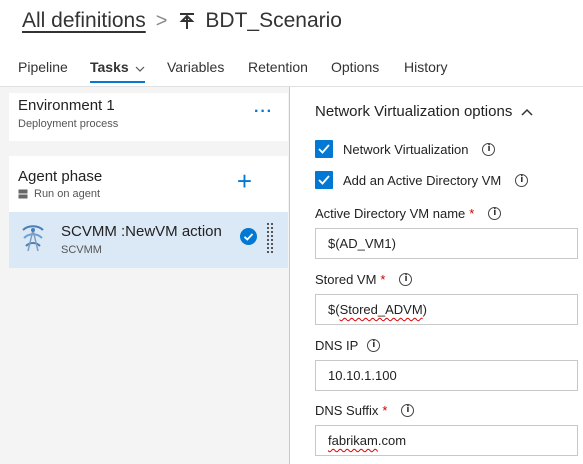  What do you see at coordinates (81, 250) in the screenshot?
I see `task-subtitle: SCVMM` at bounding box center [81, 250].